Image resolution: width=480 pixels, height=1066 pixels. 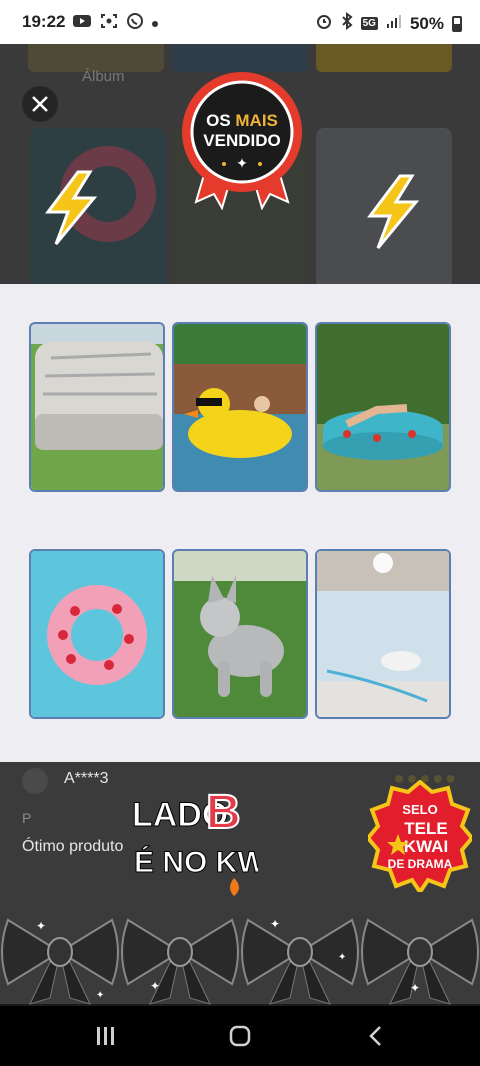 I want to click on product-air-mattress, so click(x=97, y=407).